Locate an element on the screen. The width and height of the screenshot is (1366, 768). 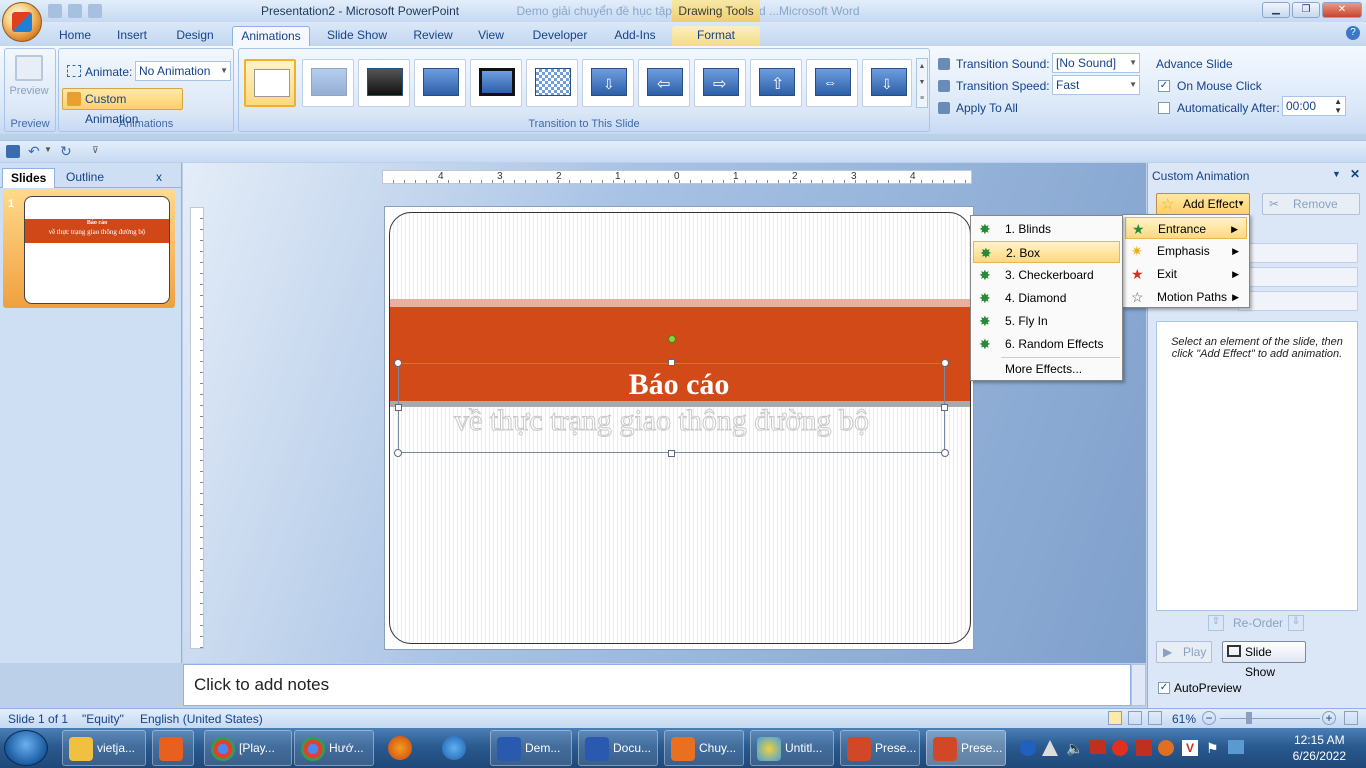
transition-wipe-left: ⇦ is located at coordinates (664, 83).